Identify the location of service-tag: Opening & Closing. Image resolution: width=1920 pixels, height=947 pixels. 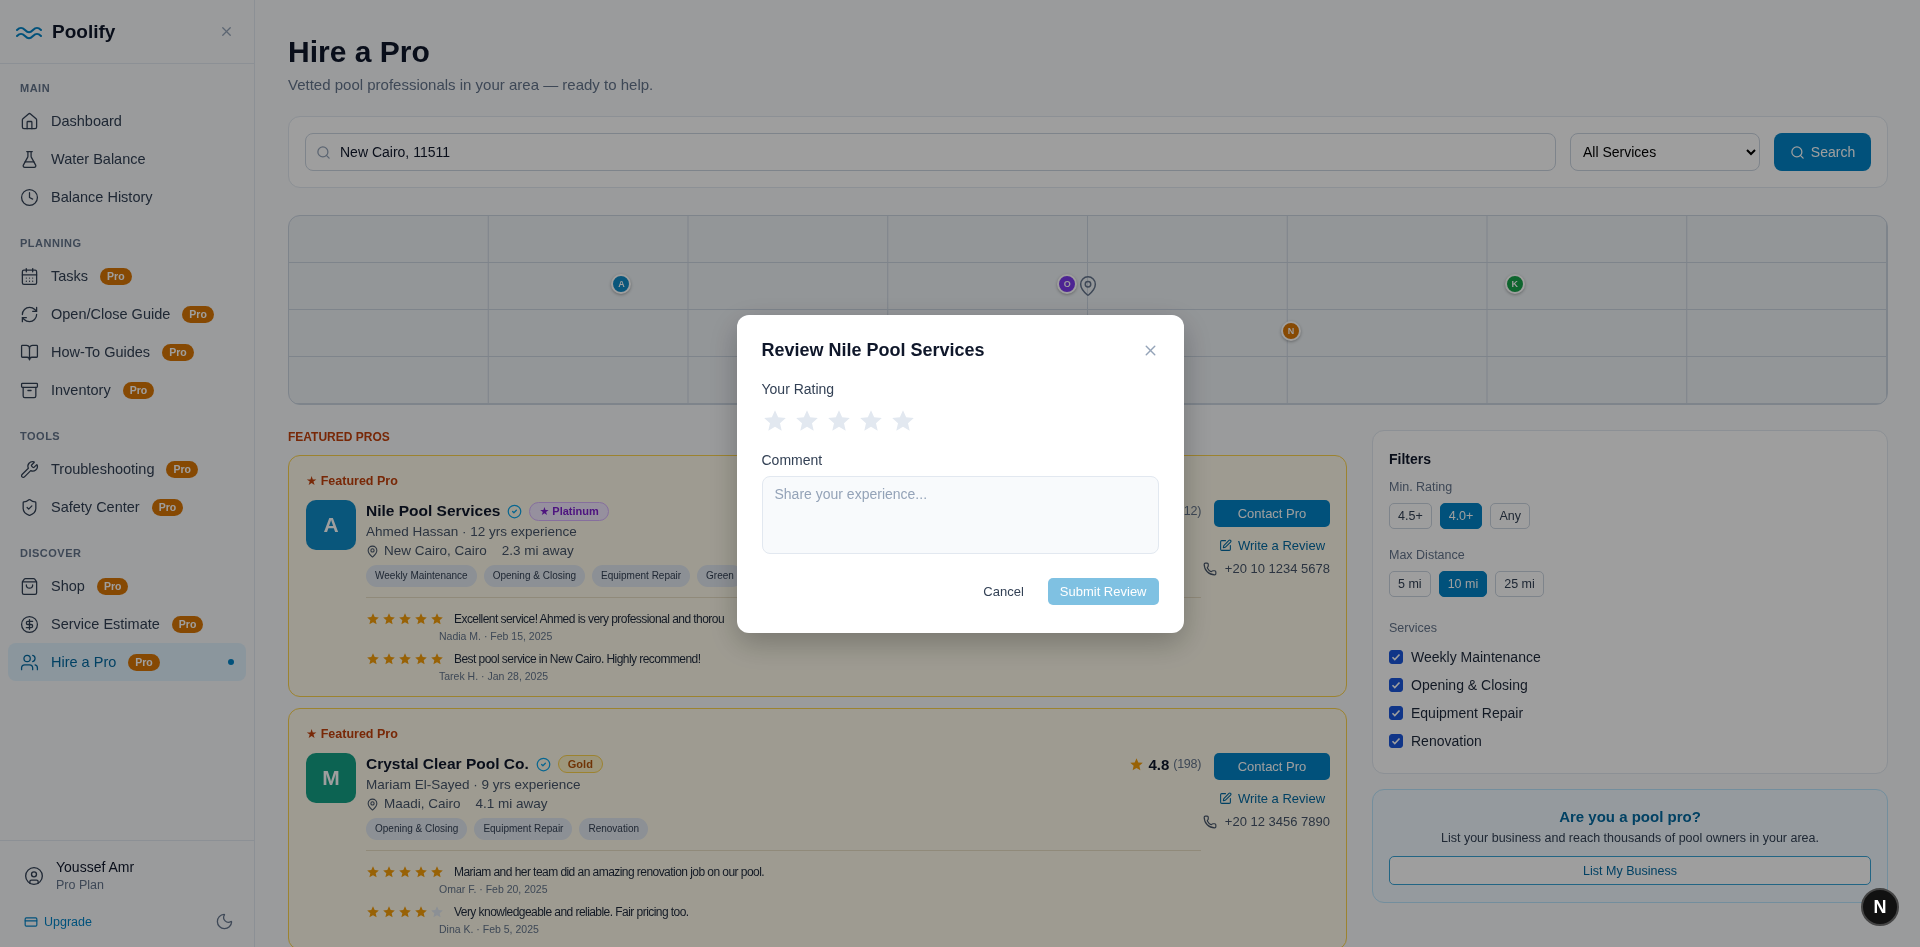
(534, 576).